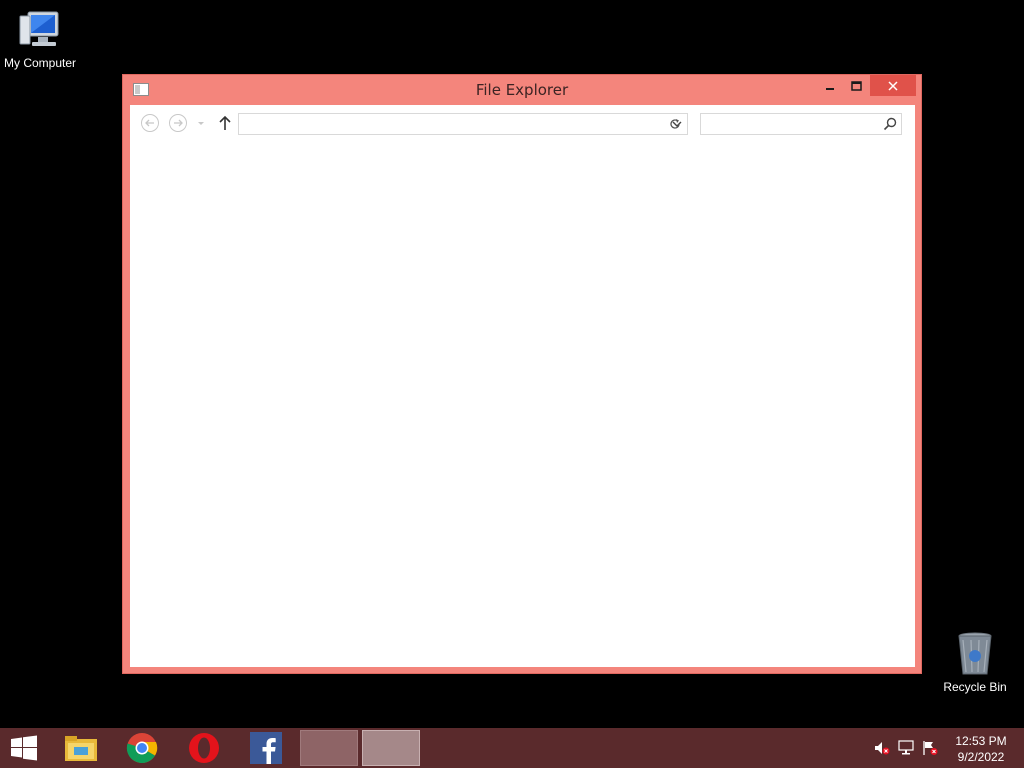 The image size is (1024, 768). I want to click on desktop-icon-recycle-bin: Recycle Bin, so click(975, 662).